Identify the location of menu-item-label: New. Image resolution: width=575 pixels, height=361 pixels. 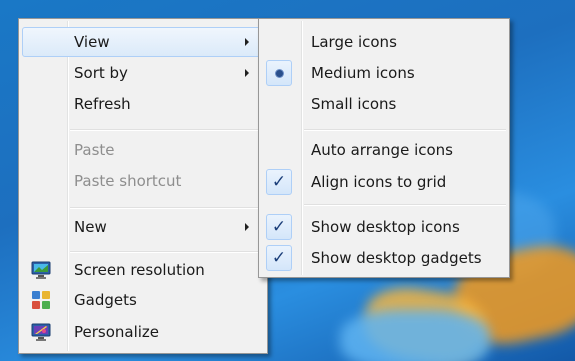
(90, 227).